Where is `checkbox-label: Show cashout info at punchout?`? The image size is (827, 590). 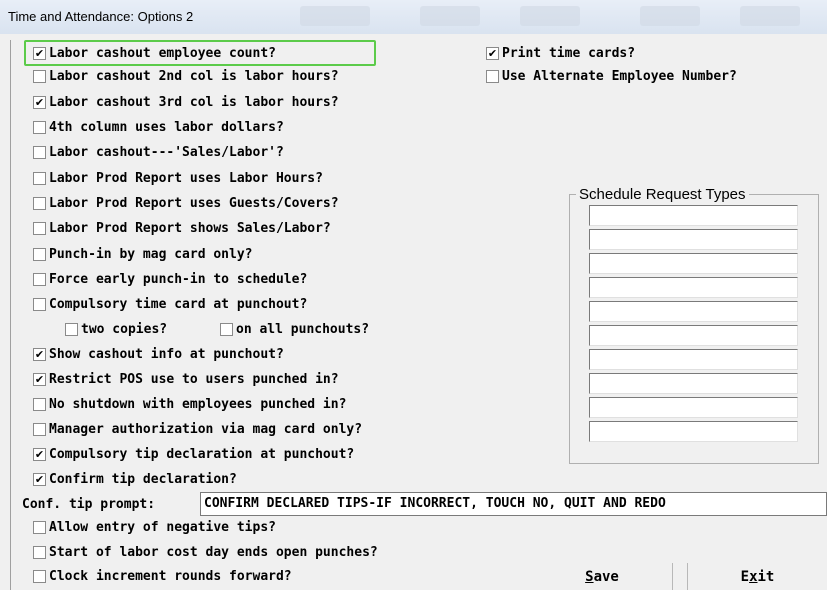
checkbox-label: Show cashout info at punchout? is located at coordinates (166, 354).